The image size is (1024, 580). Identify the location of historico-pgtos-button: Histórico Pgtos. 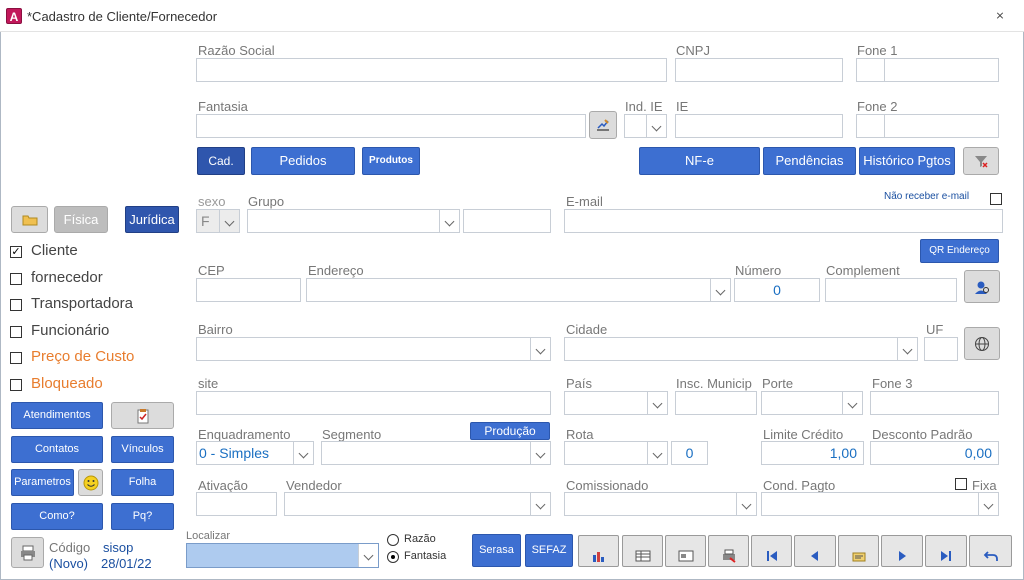
(907, 161).